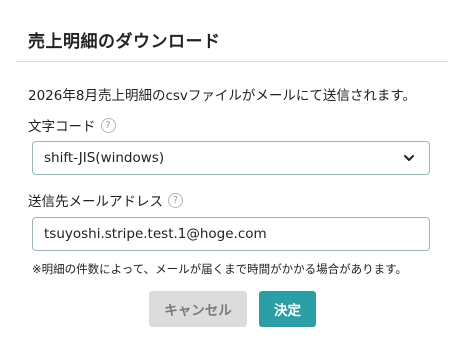  Describe the element at coordinates (62, 127) in the screenshot. I see `encoding-label: 文字コード` at that location.